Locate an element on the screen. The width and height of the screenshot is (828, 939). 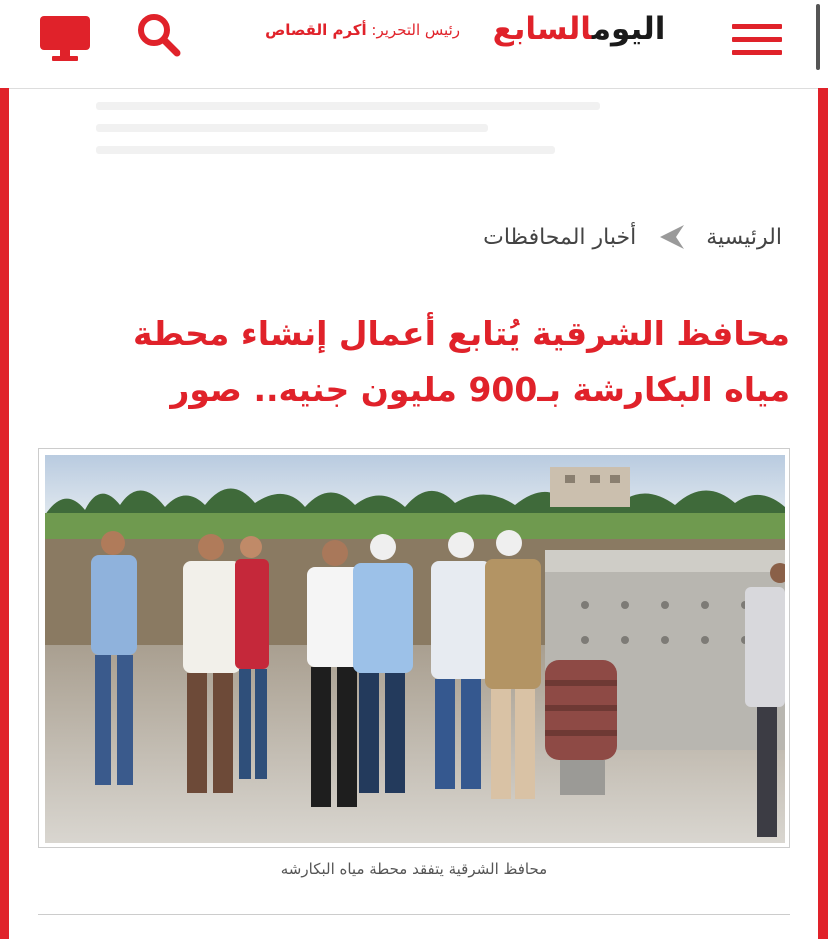
page-frame-right is located at coordinates (823, 513).